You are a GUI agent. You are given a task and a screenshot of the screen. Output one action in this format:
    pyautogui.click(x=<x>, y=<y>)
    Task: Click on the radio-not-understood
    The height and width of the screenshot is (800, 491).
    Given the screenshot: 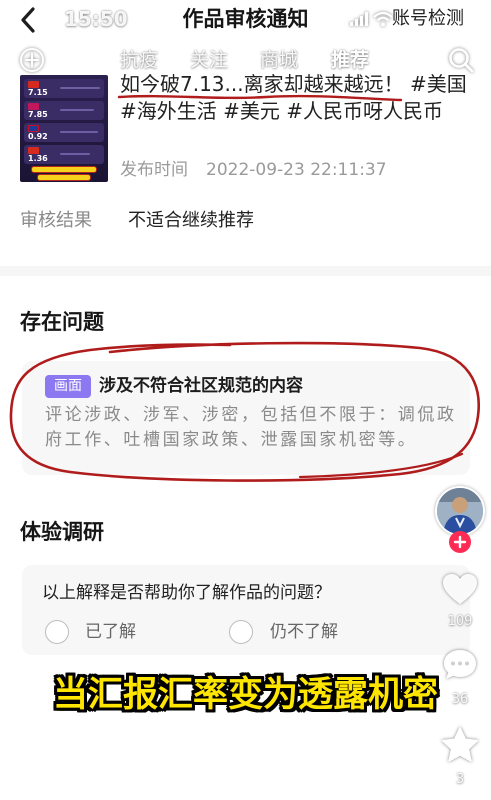 What is the action you would take?
    pyautogui.click(x=241, y=632)
    